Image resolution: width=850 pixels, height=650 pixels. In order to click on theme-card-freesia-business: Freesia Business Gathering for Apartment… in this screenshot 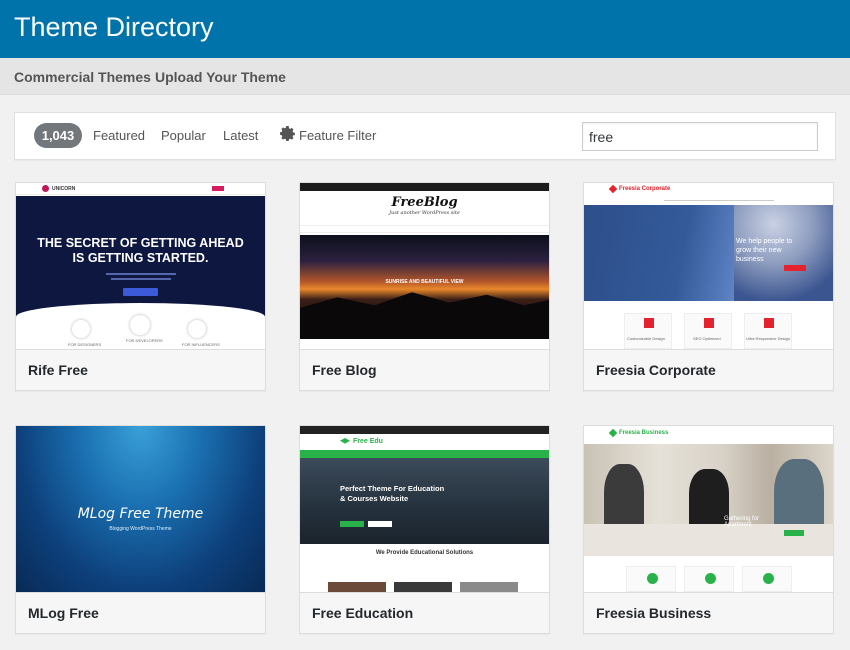, I will do `click(708, 529)`.